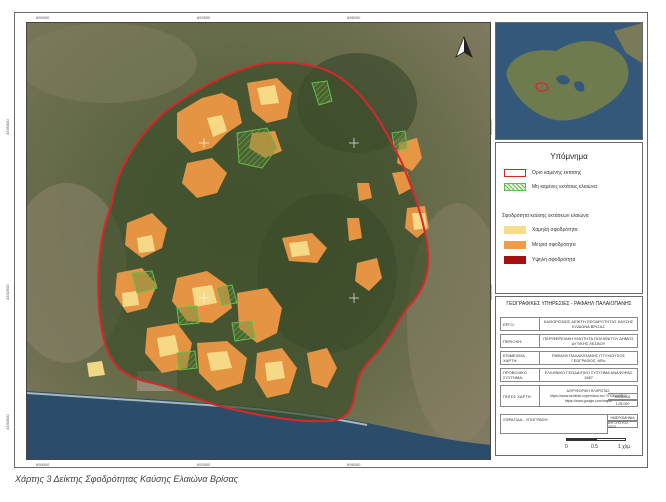 The width and height of the screenshot is (666, 502). Describe the element at coordinates (623, 403) in the screenshot. I see `scale-value: 1:25.000` at that location.